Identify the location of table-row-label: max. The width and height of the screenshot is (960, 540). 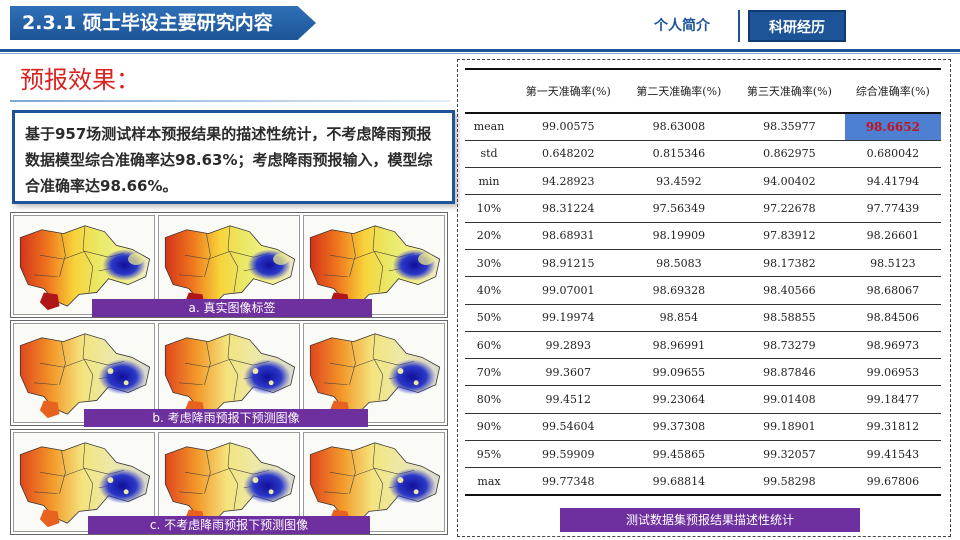
(489, 482).